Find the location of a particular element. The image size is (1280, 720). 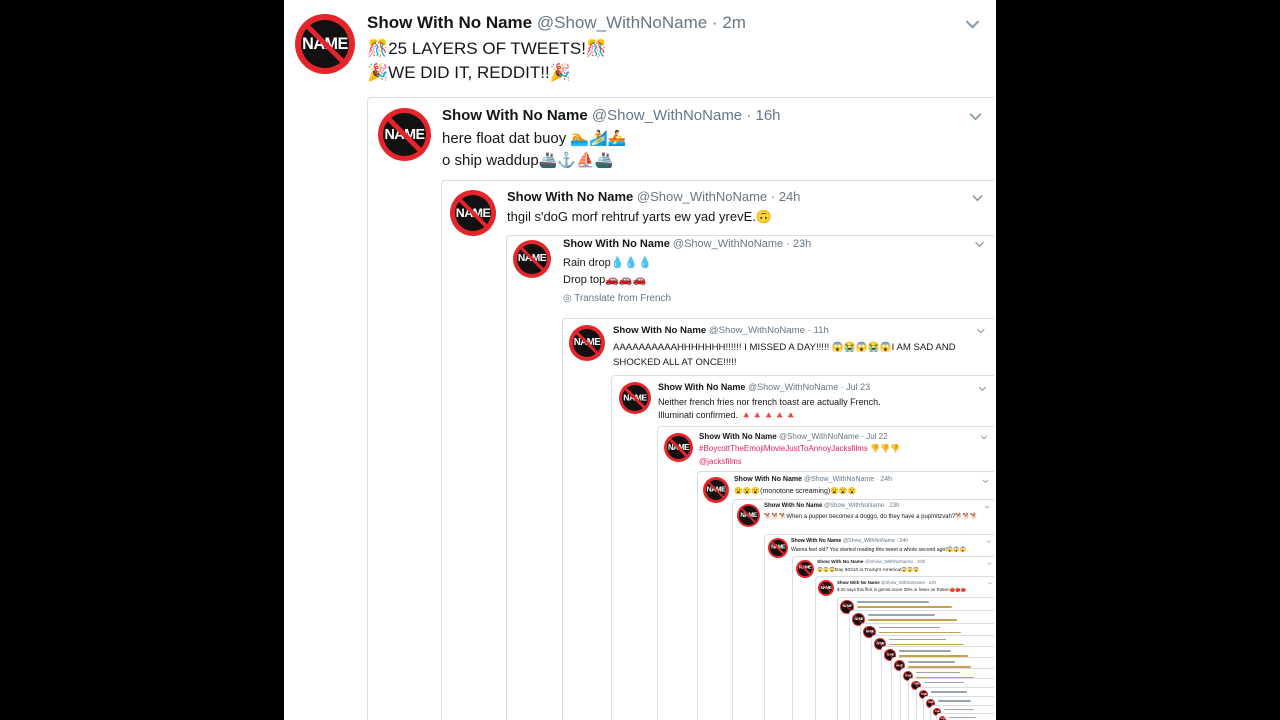

translate-link: ◎ Translate from French is located at coordinates (617, 298).